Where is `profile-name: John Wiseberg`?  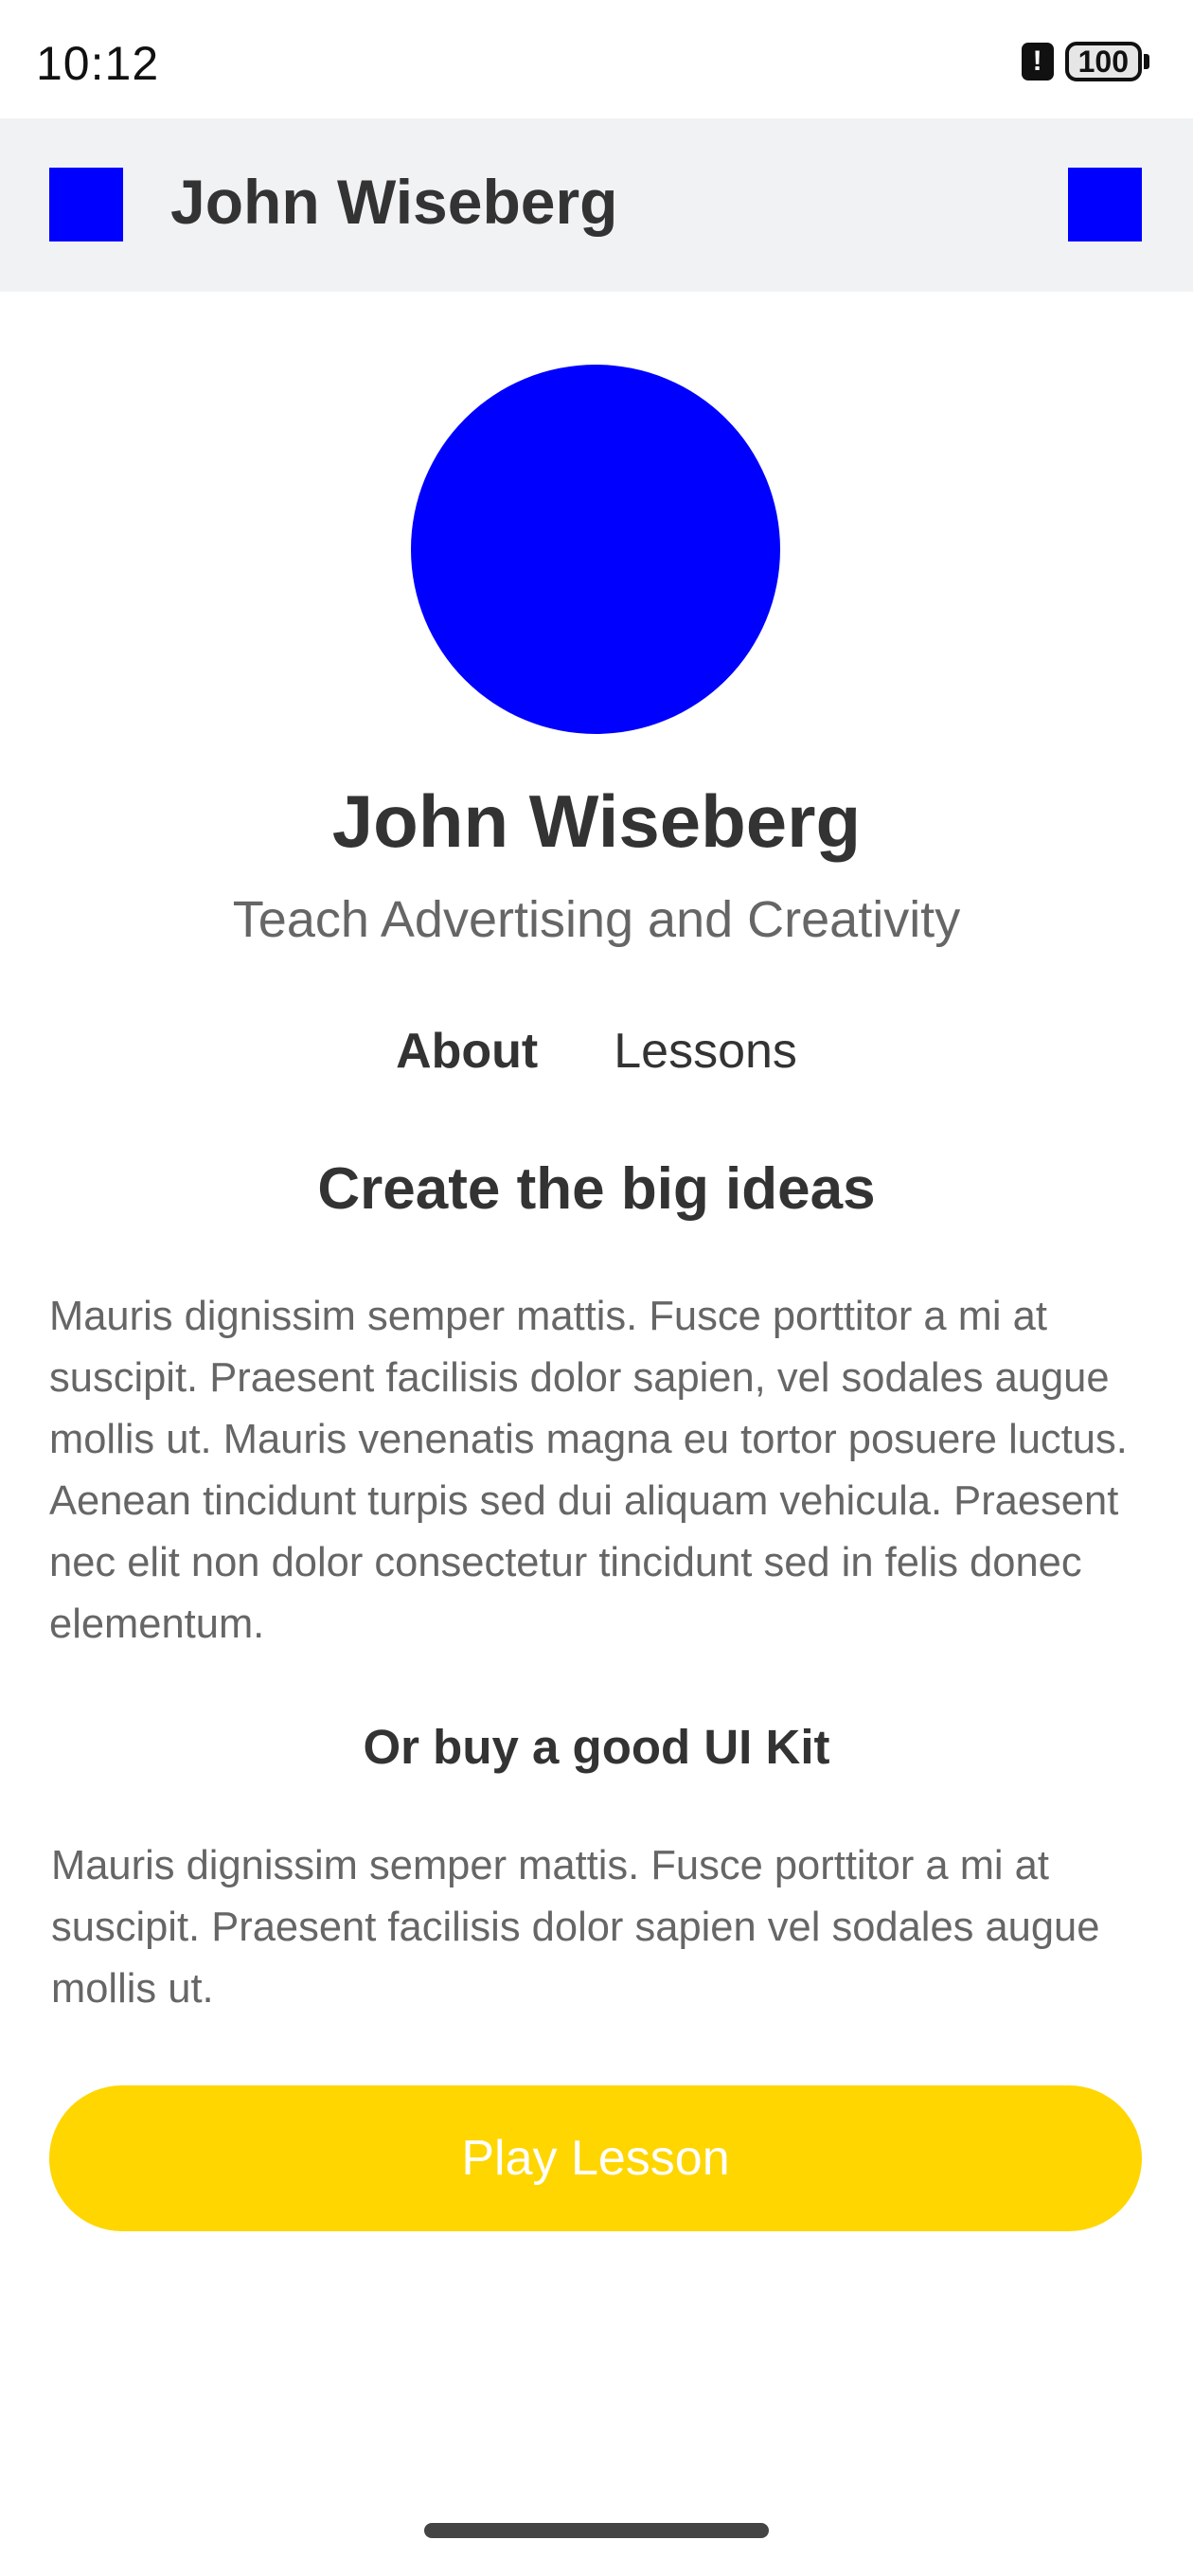
profile-name: John Wiseberg is located at coordinates (596, 821).